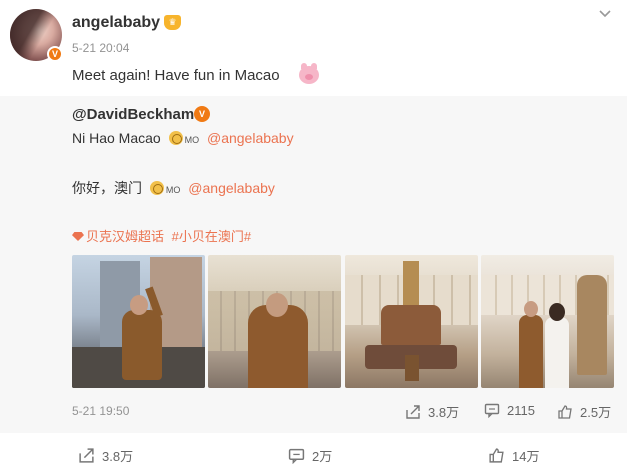 The height and width of the screenshot is (473, 627). What do you see at coordinates (605, 14) in the screenshot?
I see `chevron-down-icon` at bounding box center [605, 14].